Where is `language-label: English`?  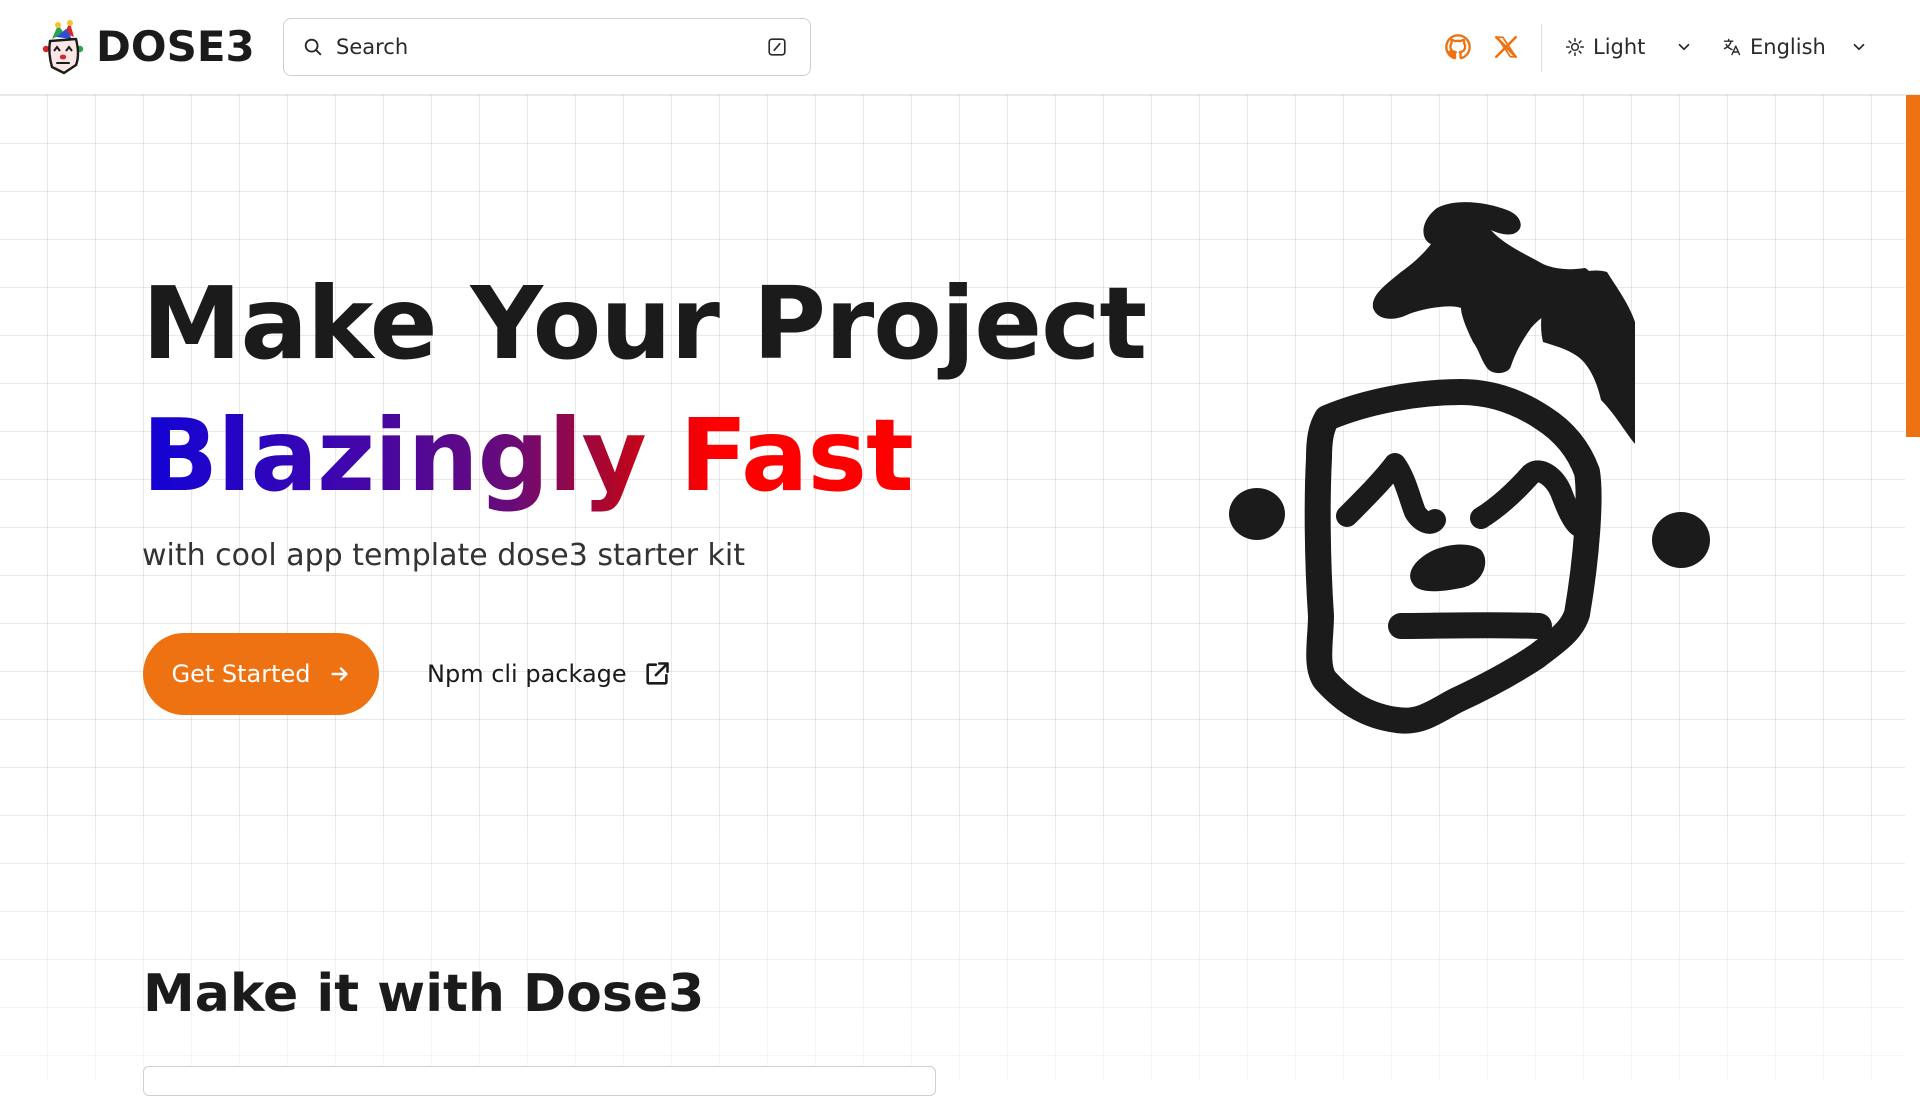
language-label: English is located at coordinates (1788, 47).